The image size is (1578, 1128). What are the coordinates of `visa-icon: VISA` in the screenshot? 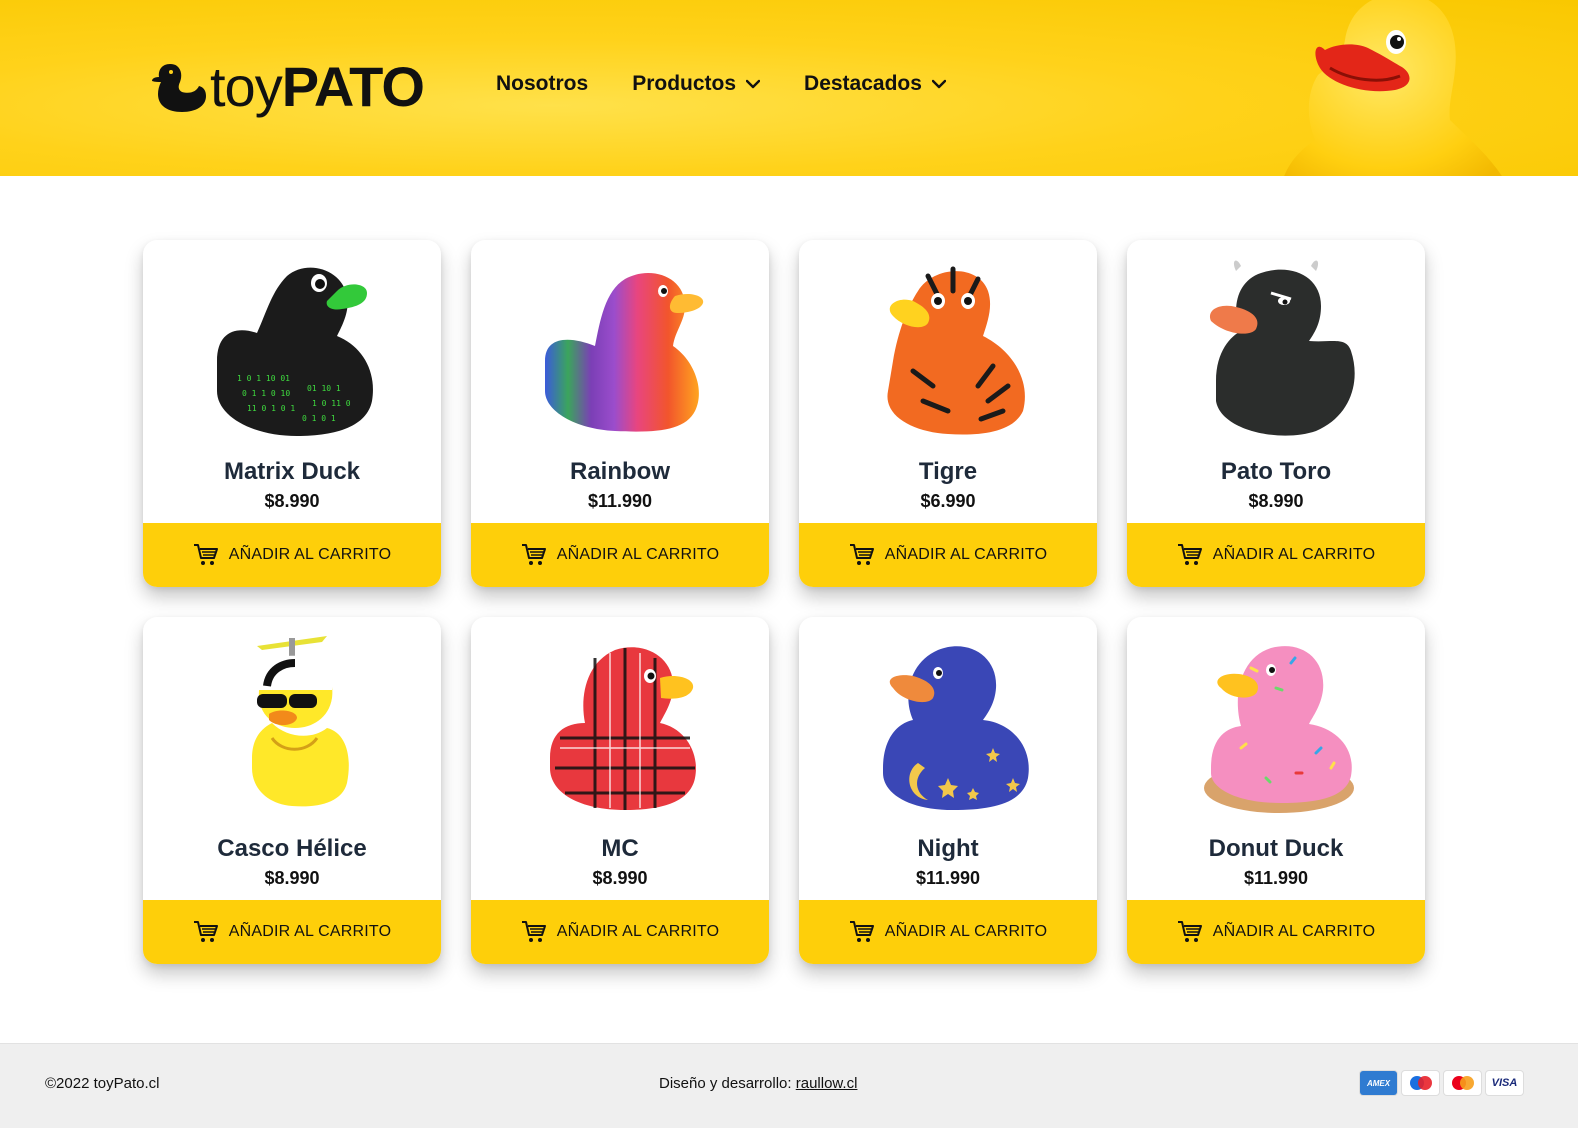 It's located at (1504, 1083).